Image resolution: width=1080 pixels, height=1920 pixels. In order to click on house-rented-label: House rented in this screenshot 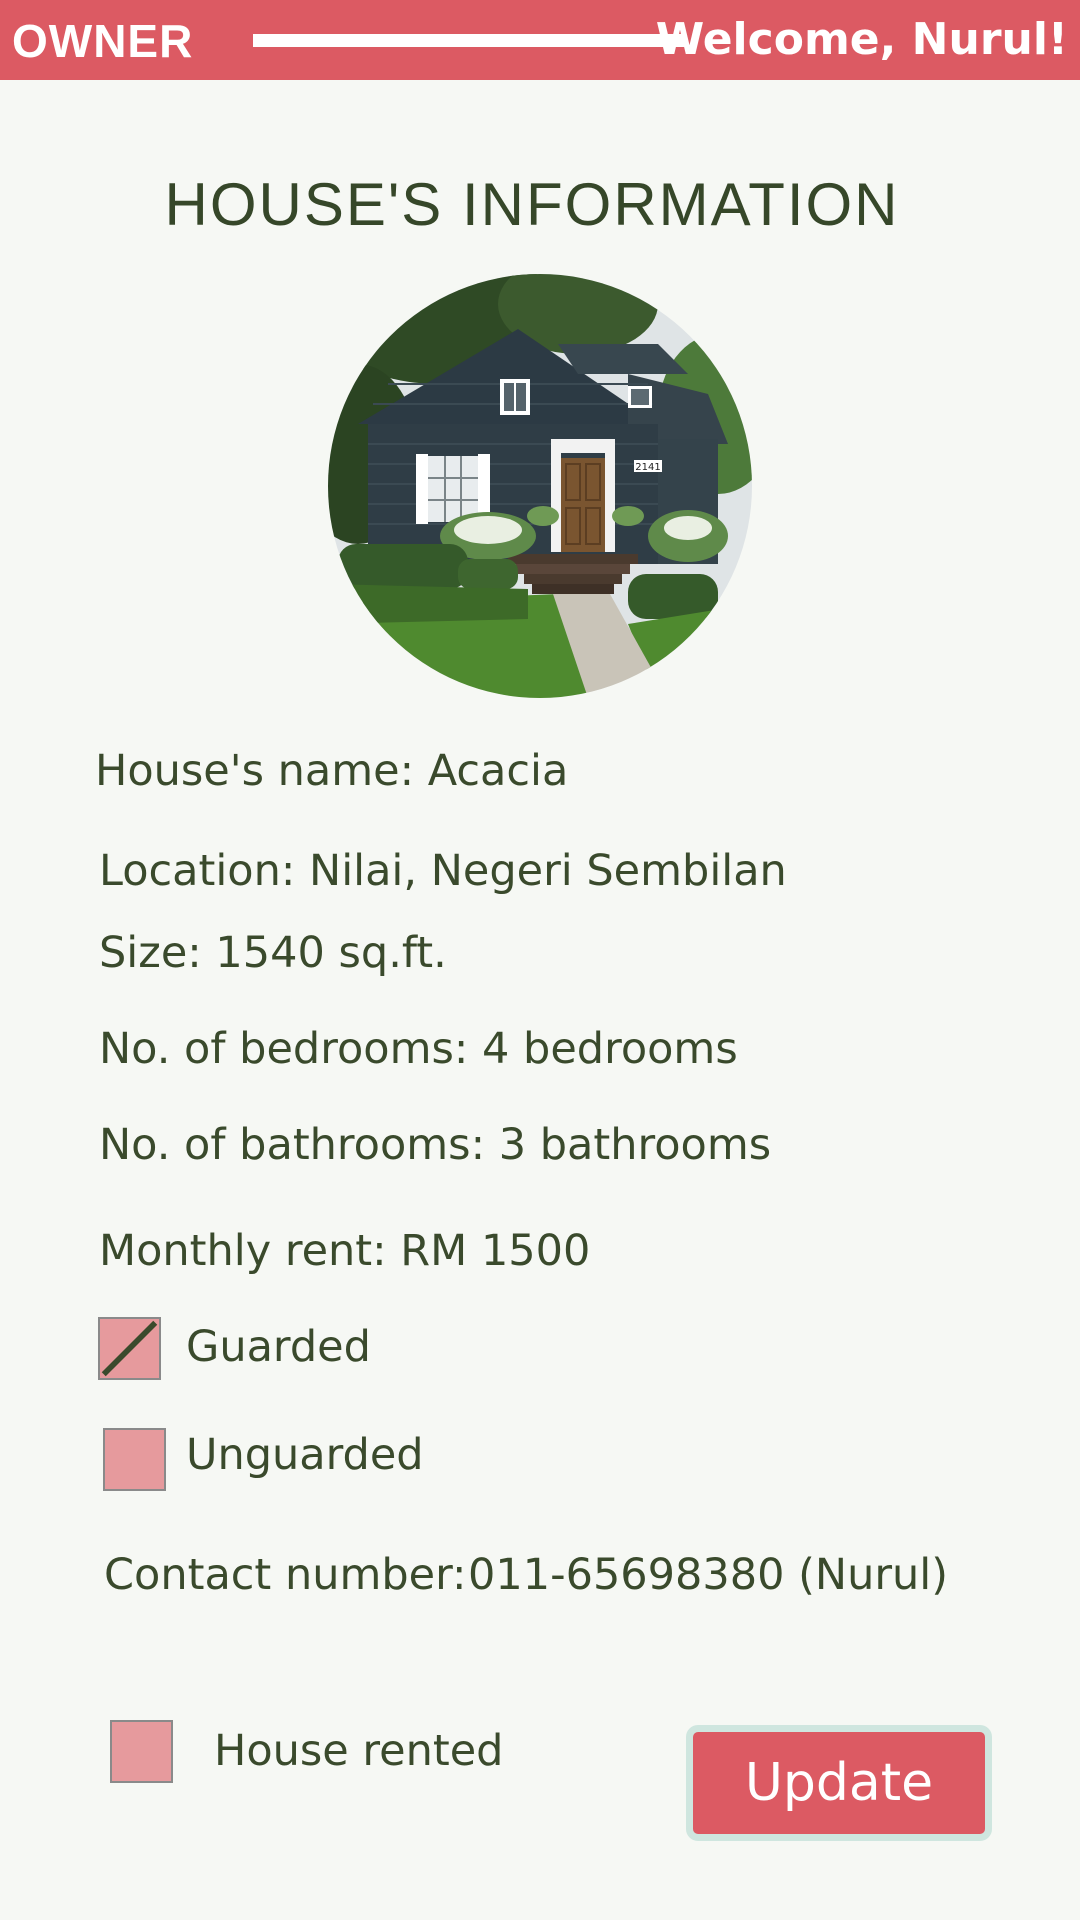, I will do `click(359, 1751)`.